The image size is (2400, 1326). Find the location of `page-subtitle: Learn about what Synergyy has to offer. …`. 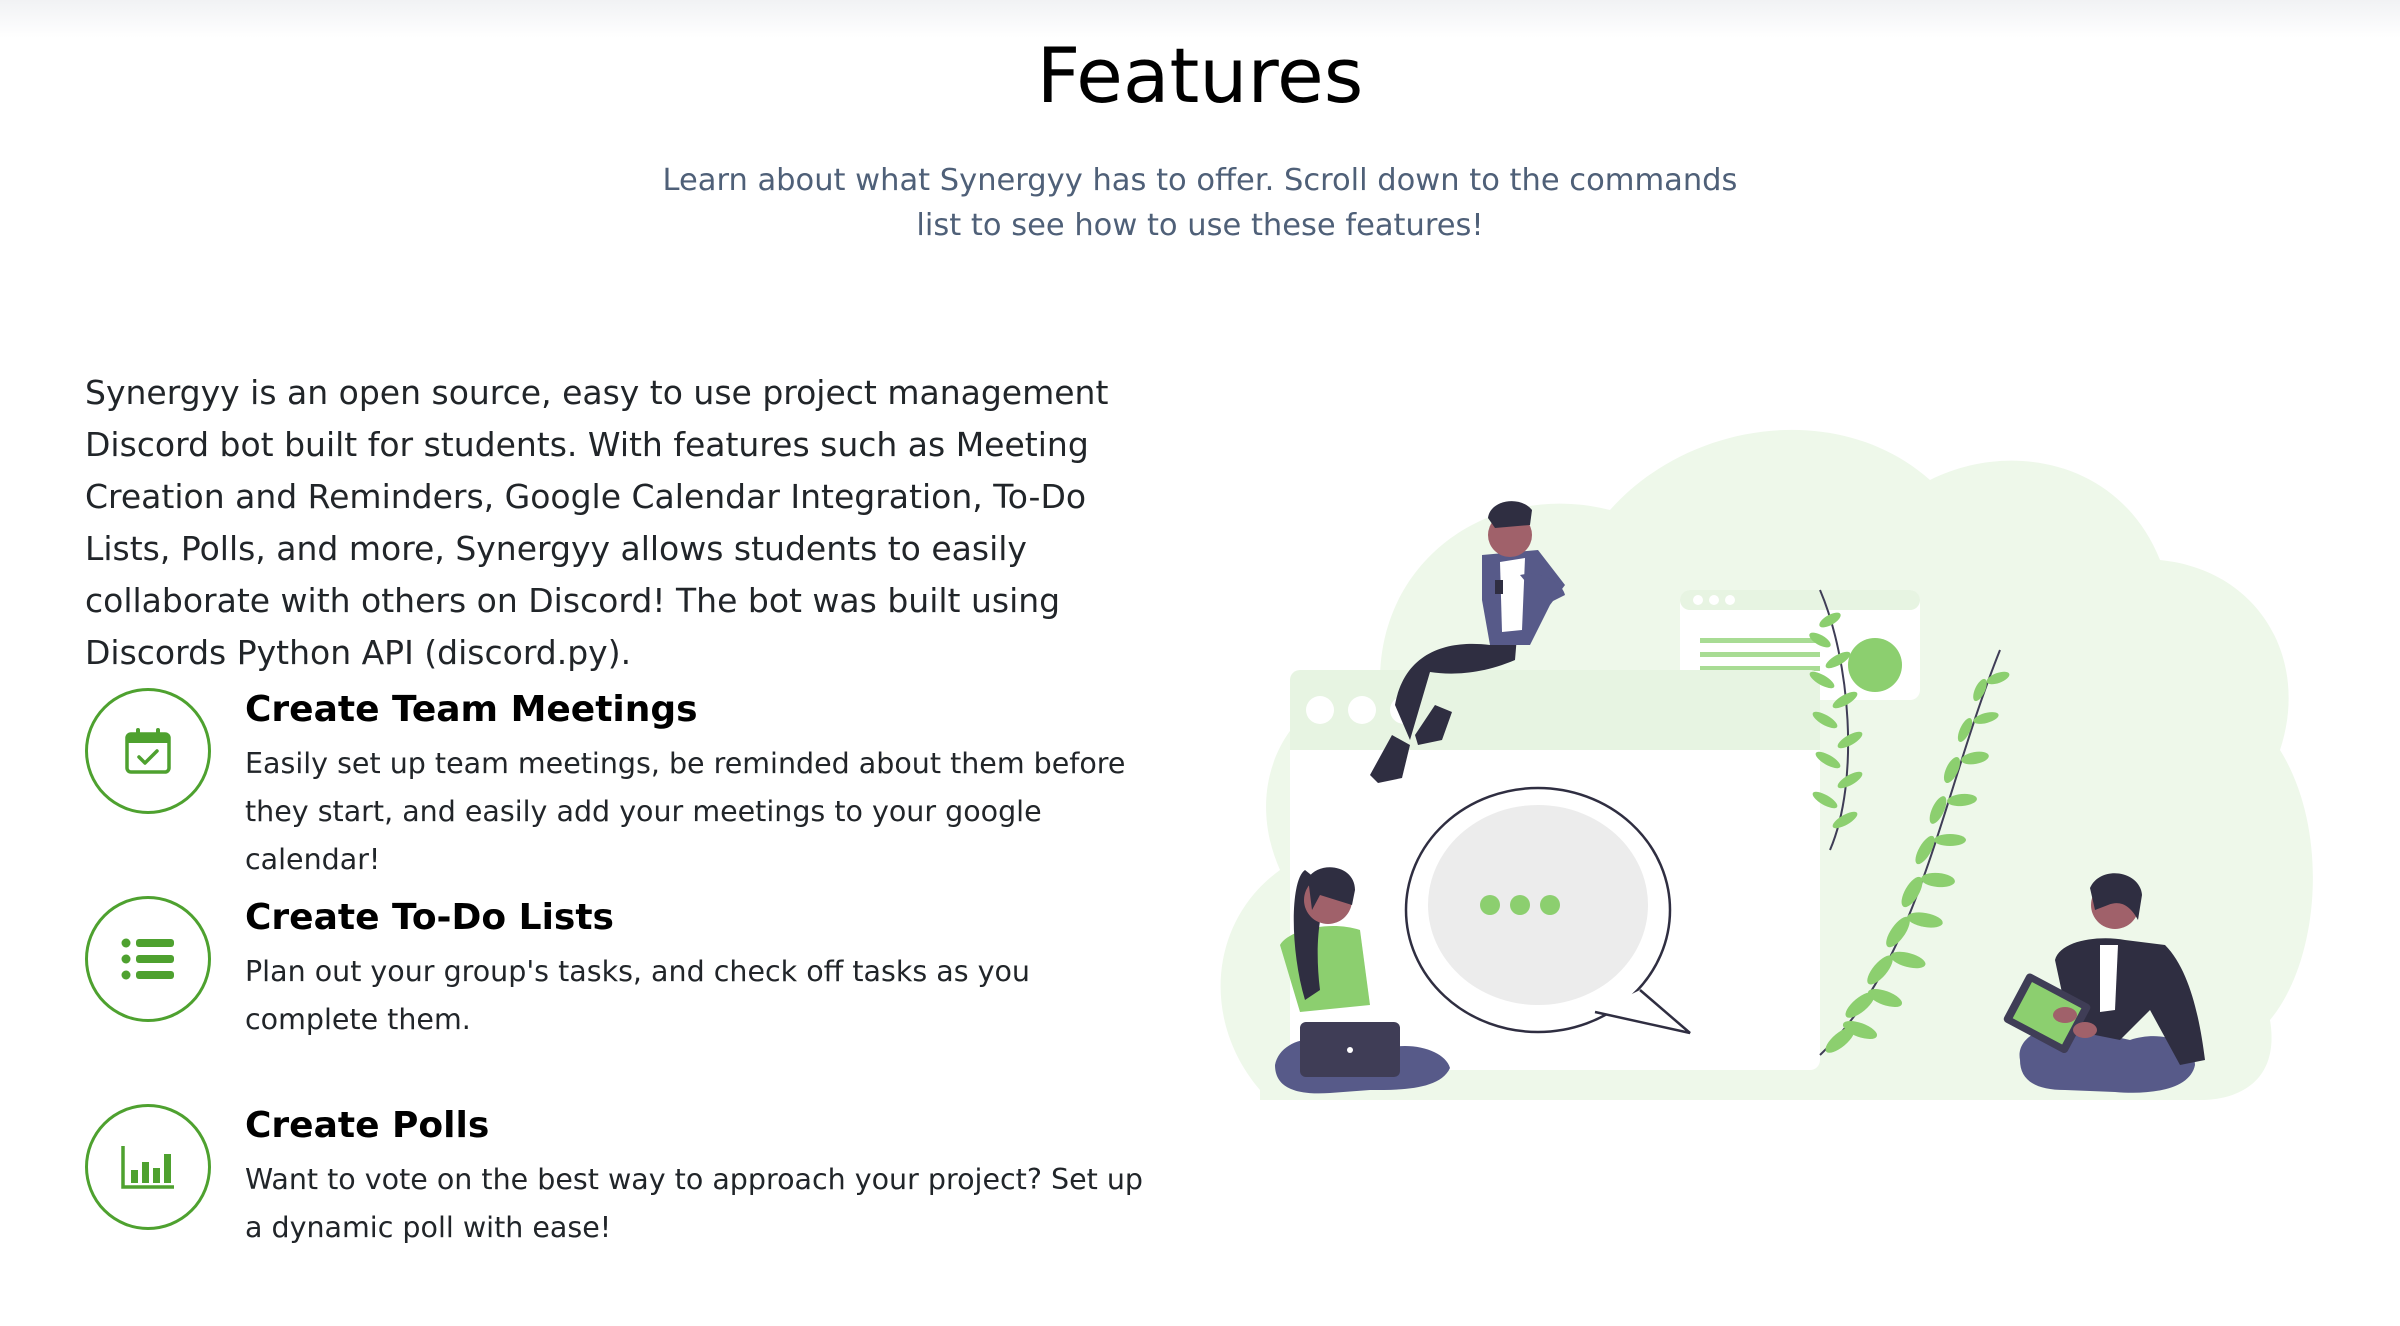

page-subtitle: Learn about what Synergyy has to offer. … is located at coordinates (1200, 203).